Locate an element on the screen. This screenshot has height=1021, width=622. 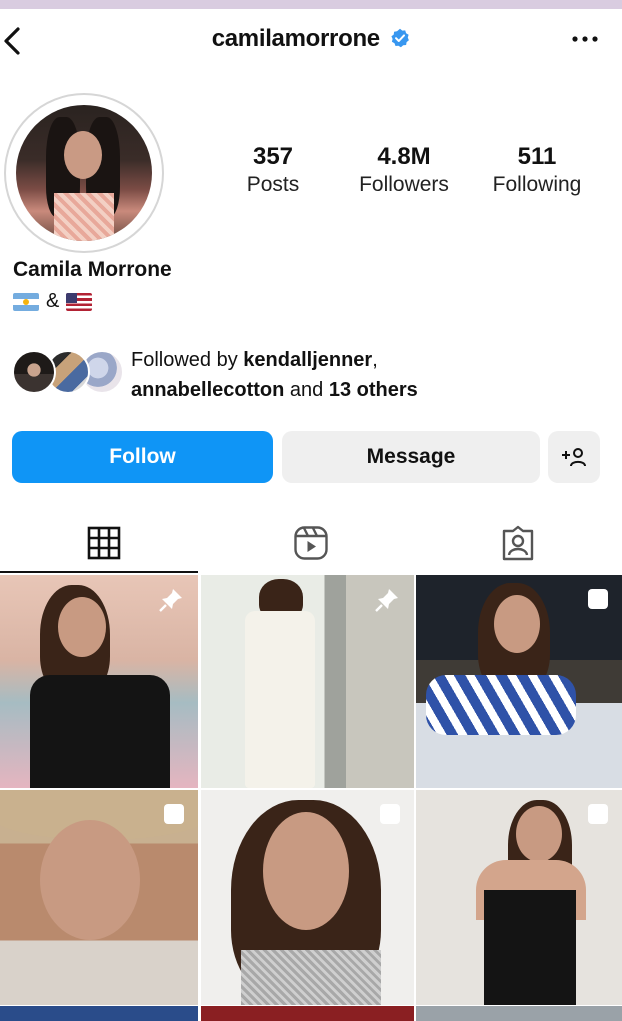
followers-stat: 4.8M Followers is located at coordinates (404, 170).